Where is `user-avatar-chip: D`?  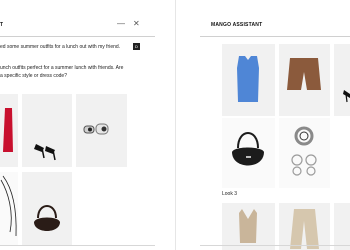 user-avatar-chip: D is located at coordinates (136, 46).